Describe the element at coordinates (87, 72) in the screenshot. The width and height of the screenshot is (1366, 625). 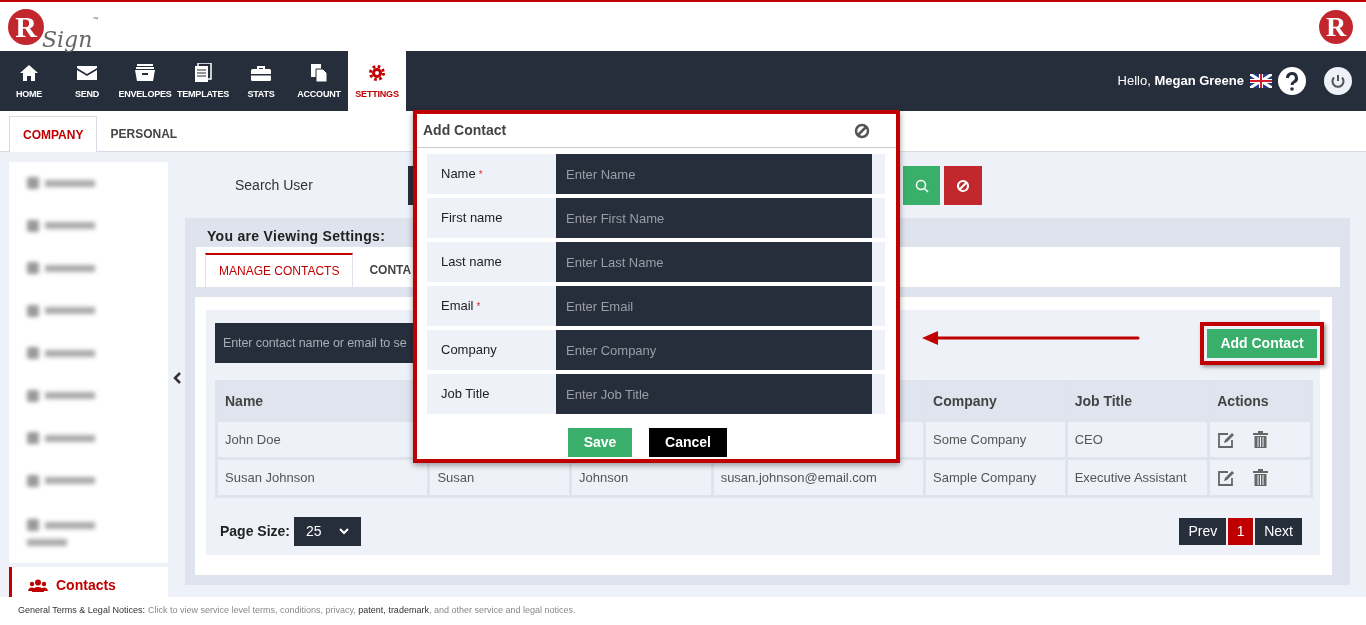
I see `envelope-icon` at that location.